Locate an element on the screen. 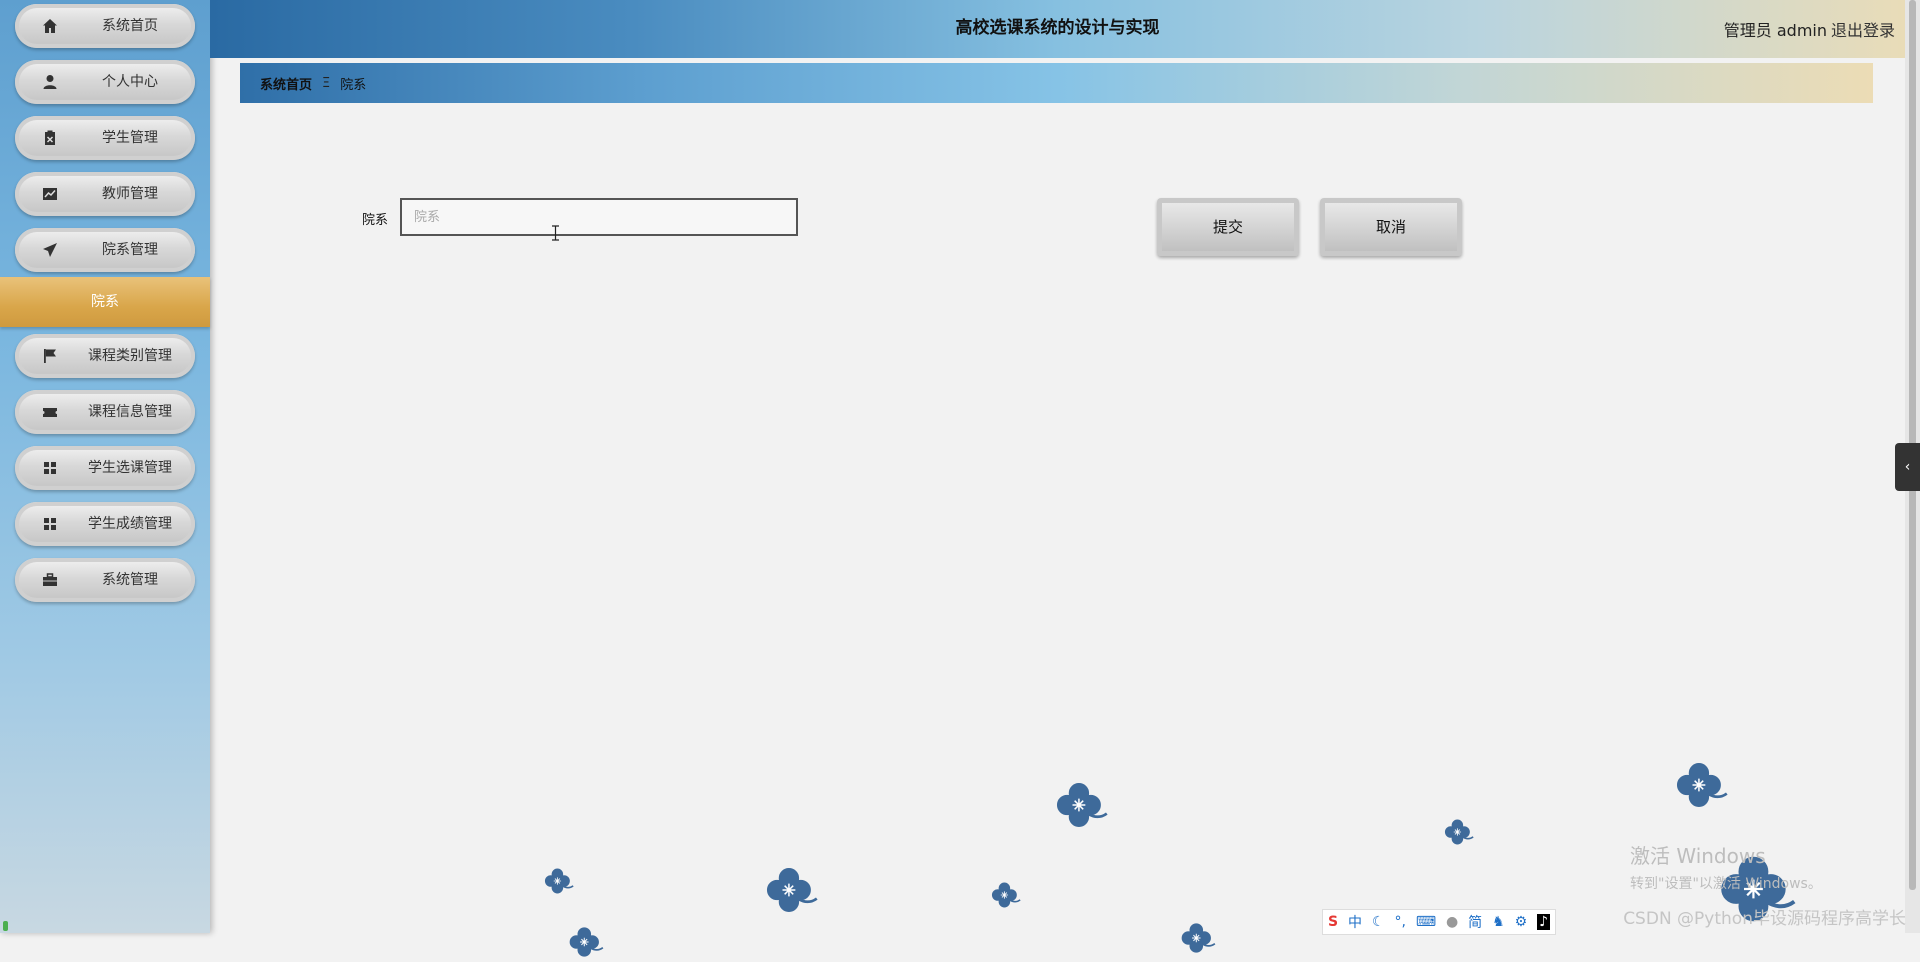  tiktok-icon: ♪ is located at coordinates (1544, 922).